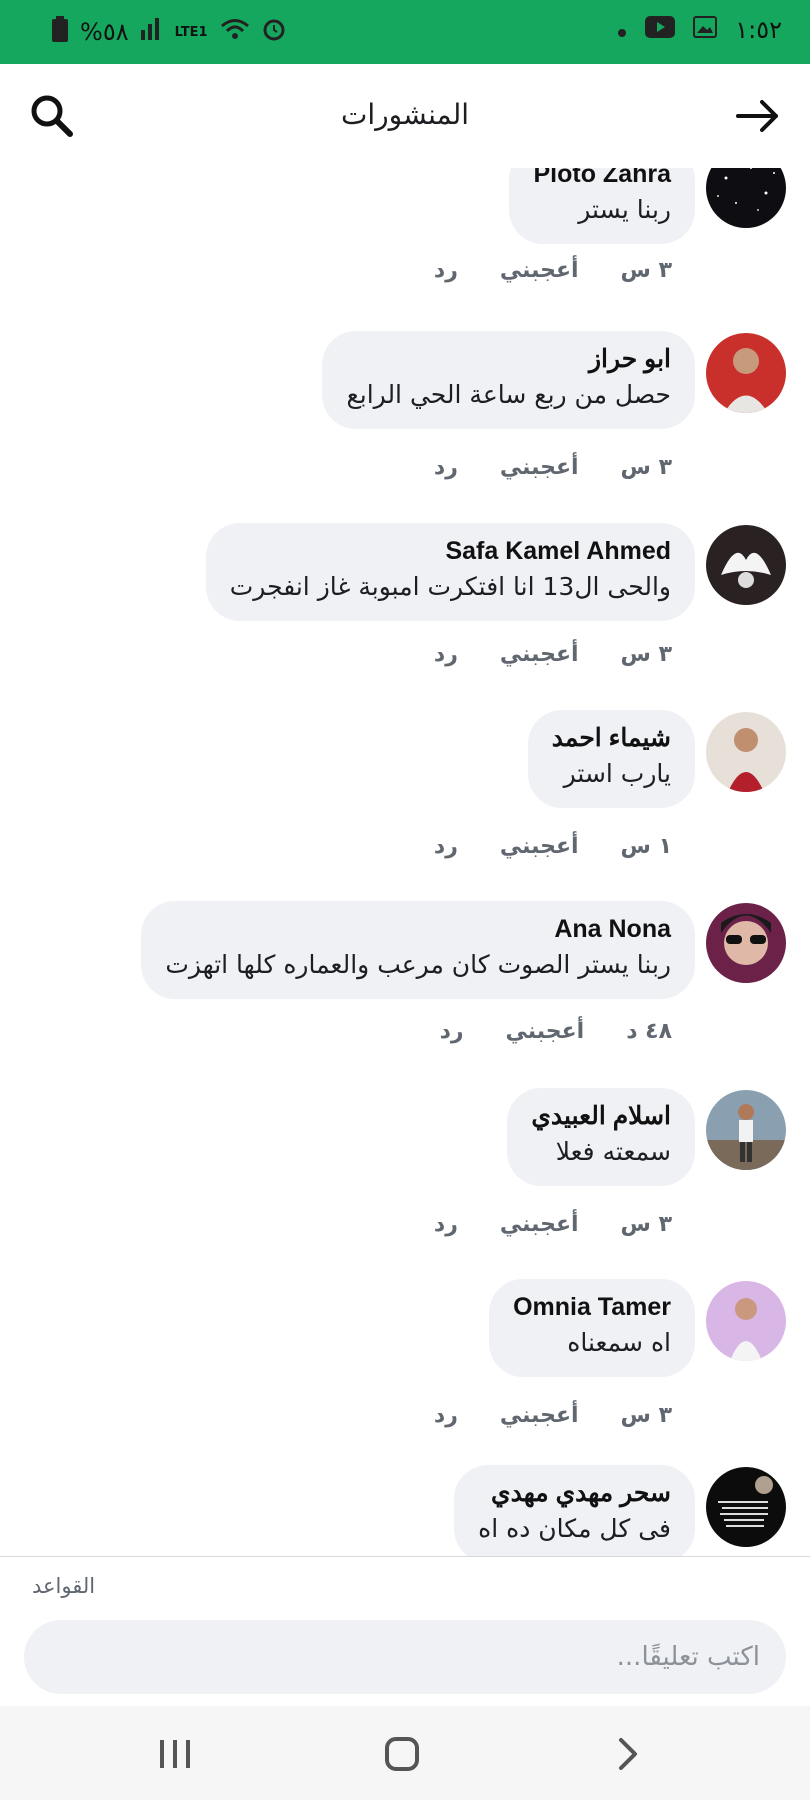 This screenshot has height=1800, width=810. Describe the element at coordinates (624, 209) in the screenshot. I see `comment-text: ربنا يستر` at that location.